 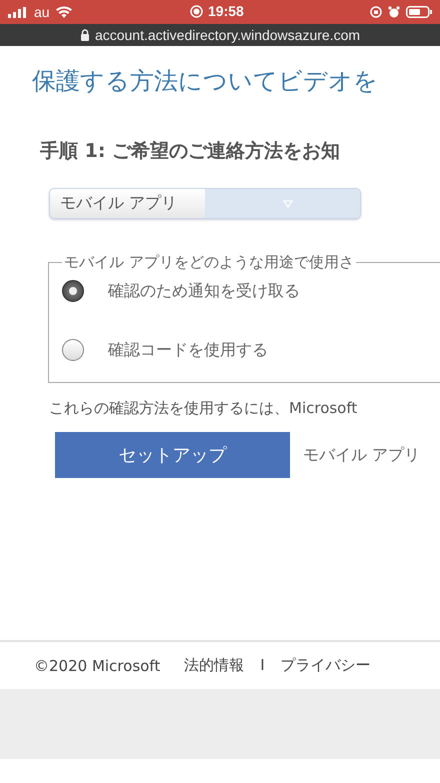 I want to click on wifi-icon, so click(x=64, y=12).